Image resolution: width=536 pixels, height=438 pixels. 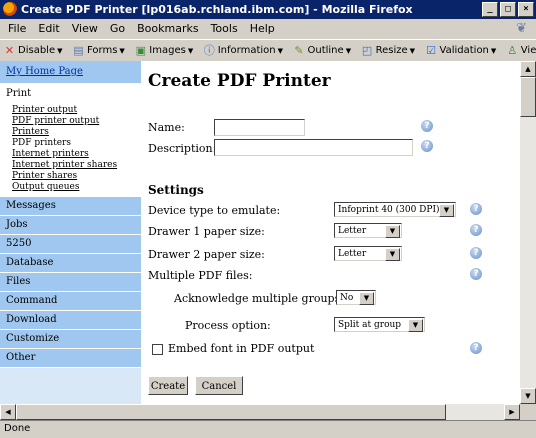 I want to click on sidebar-item-internet-printer-shares: Internet printer shares, so click(x=76, y=165).